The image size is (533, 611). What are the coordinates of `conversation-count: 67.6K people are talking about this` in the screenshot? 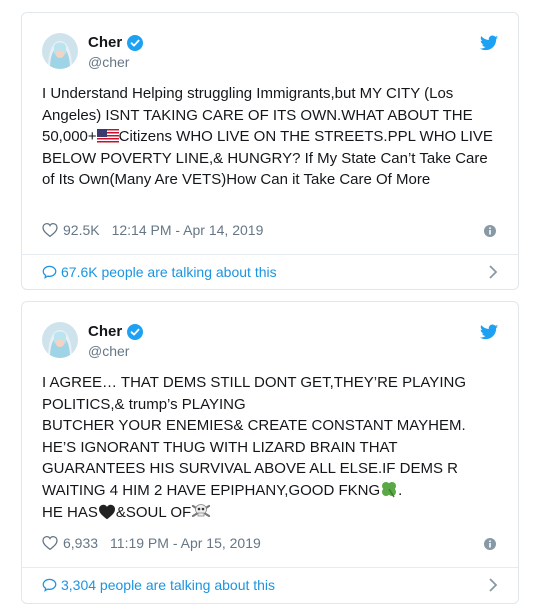 It's located at (169, 272).